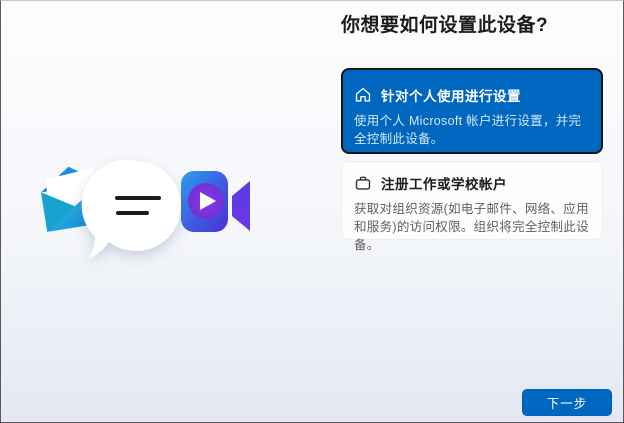 Image resolution: width=624 pixels, height=423 pixels. I want to click on video-camera-icon, so click(215, 201).